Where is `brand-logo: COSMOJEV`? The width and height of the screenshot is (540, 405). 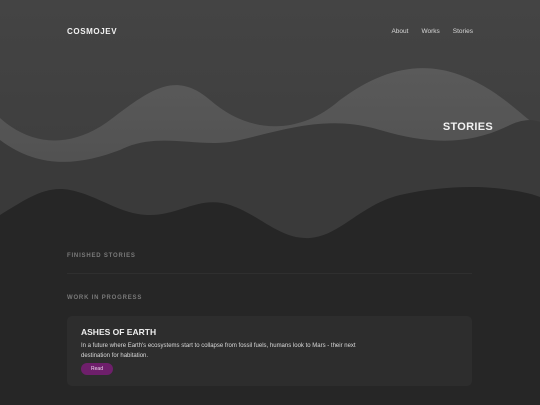 brand-logo: COSMOJEV is located at coordinates (92, 31).